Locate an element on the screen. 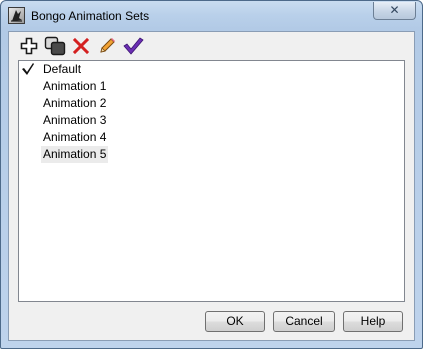 Image resolution: width=423 pixels, height=349 pixels. activate-button is located at coordinates (133, 46).